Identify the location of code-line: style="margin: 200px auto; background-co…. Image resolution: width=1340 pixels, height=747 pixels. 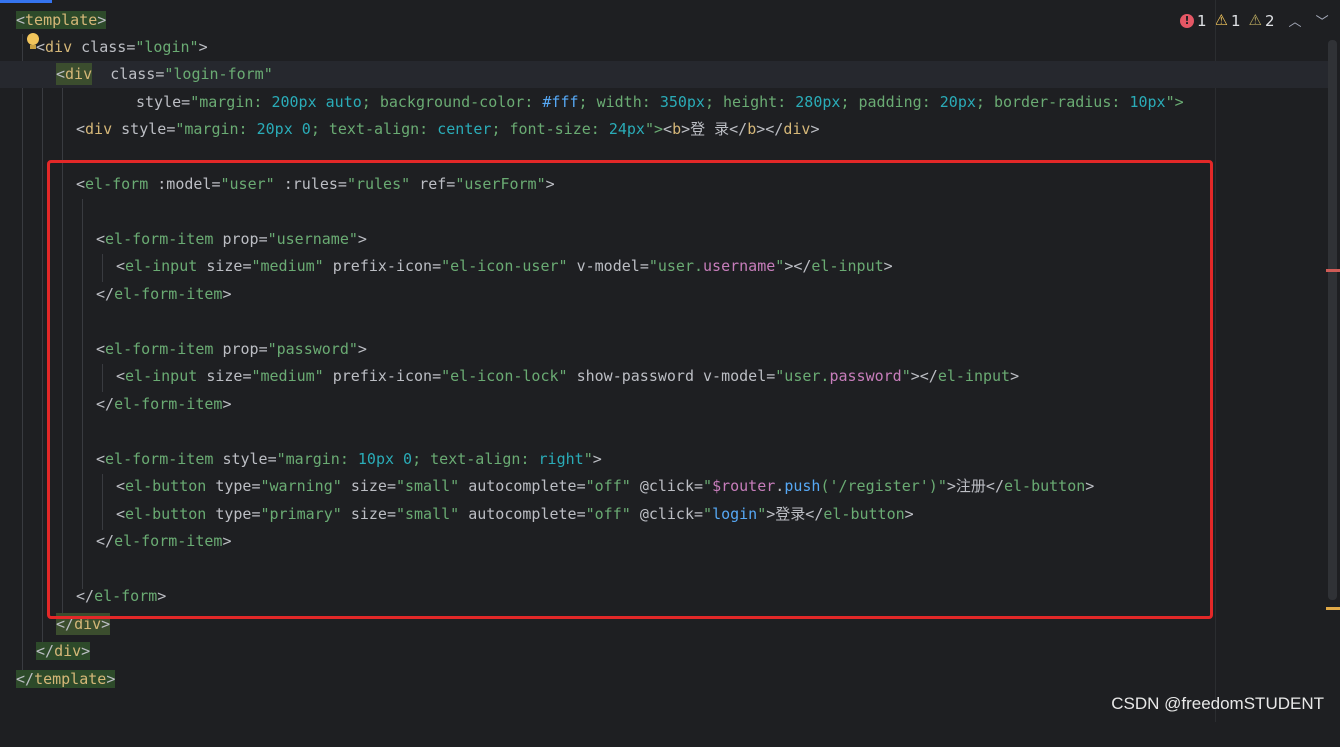
(664, 102).